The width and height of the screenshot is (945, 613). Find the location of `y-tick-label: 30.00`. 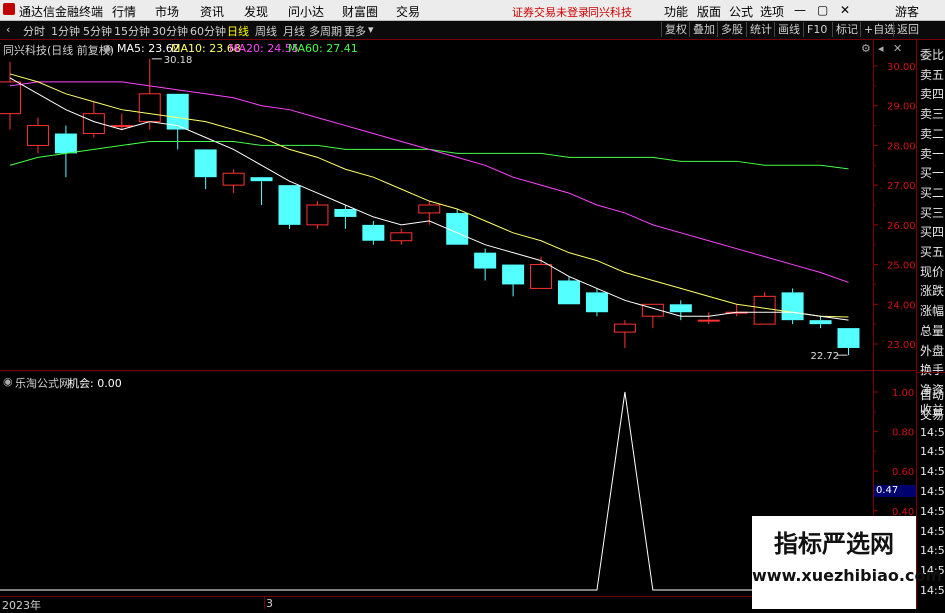

y-tick-label: 30.00 is located at coordinates (901, 67).